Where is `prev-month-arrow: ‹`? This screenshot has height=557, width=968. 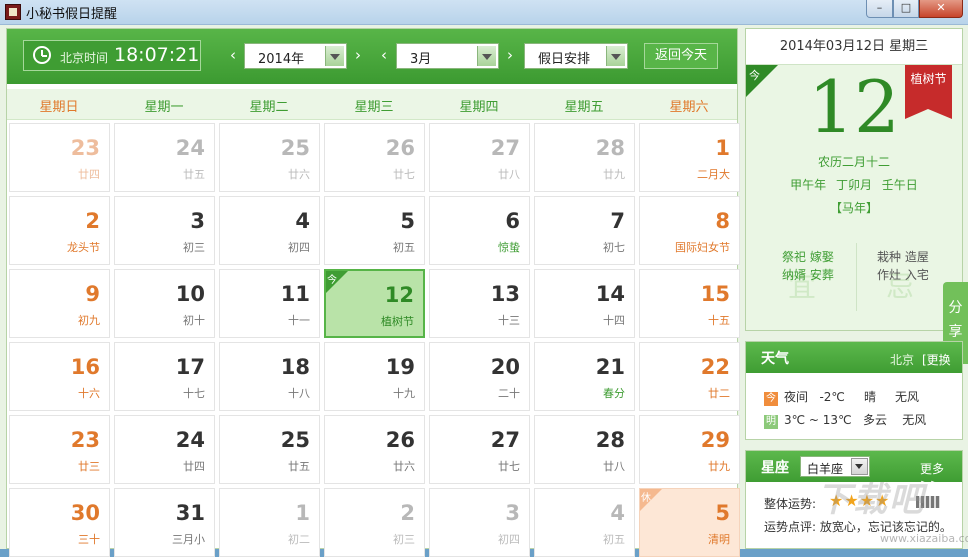 prev-month-arrow: ‹ is located at coordinates (384, 55).